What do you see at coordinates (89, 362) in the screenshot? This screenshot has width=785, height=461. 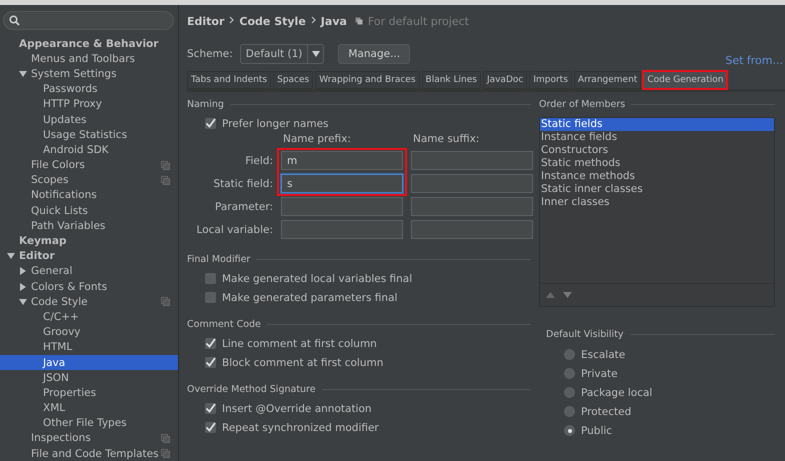 I see `tree-item: Java` at bounding box center [89, 362].